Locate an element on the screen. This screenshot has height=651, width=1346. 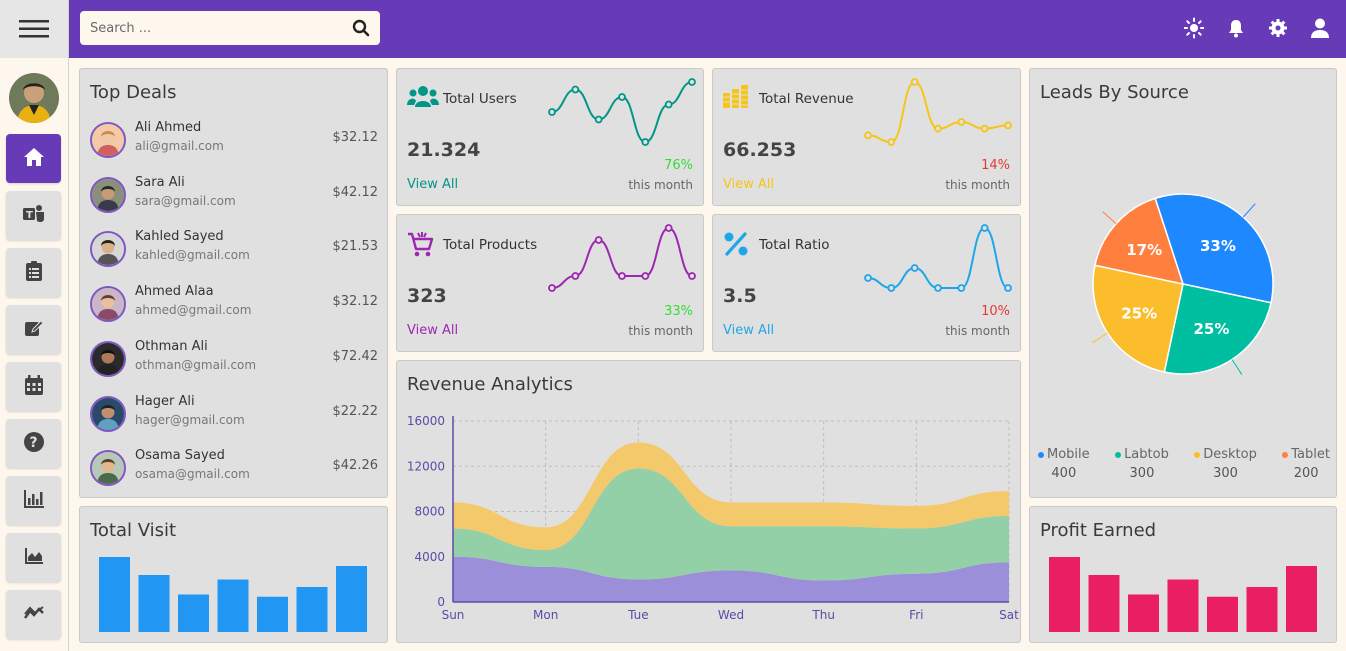
teams-icon: T is located at coordinates (33, 216).